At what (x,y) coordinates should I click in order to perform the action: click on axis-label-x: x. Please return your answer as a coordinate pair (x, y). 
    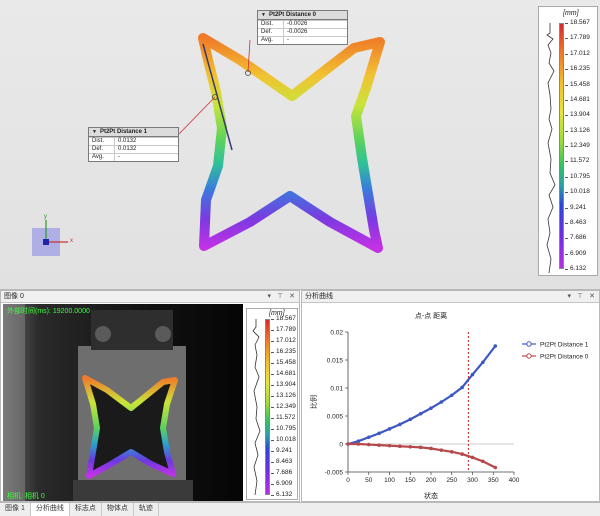
    Looking at the image, I should click on (71, 241).